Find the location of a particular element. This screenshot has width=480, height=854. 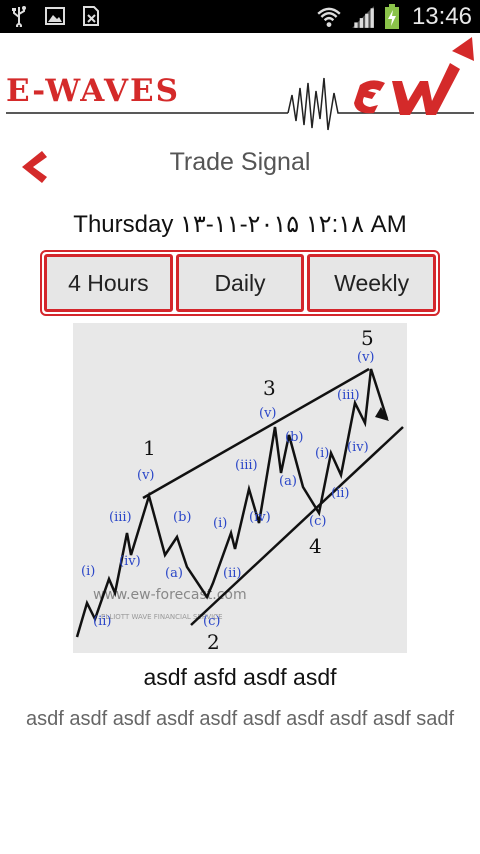

wave-label-5: 5 is located at coordinates (367, 338).